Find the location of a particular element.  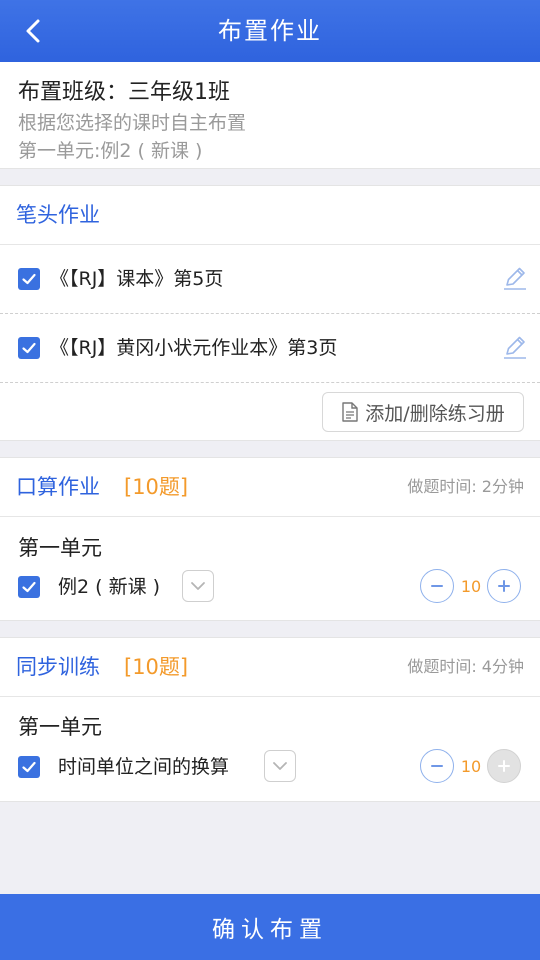

sync-increase-button is located at coordinates (504, 766).